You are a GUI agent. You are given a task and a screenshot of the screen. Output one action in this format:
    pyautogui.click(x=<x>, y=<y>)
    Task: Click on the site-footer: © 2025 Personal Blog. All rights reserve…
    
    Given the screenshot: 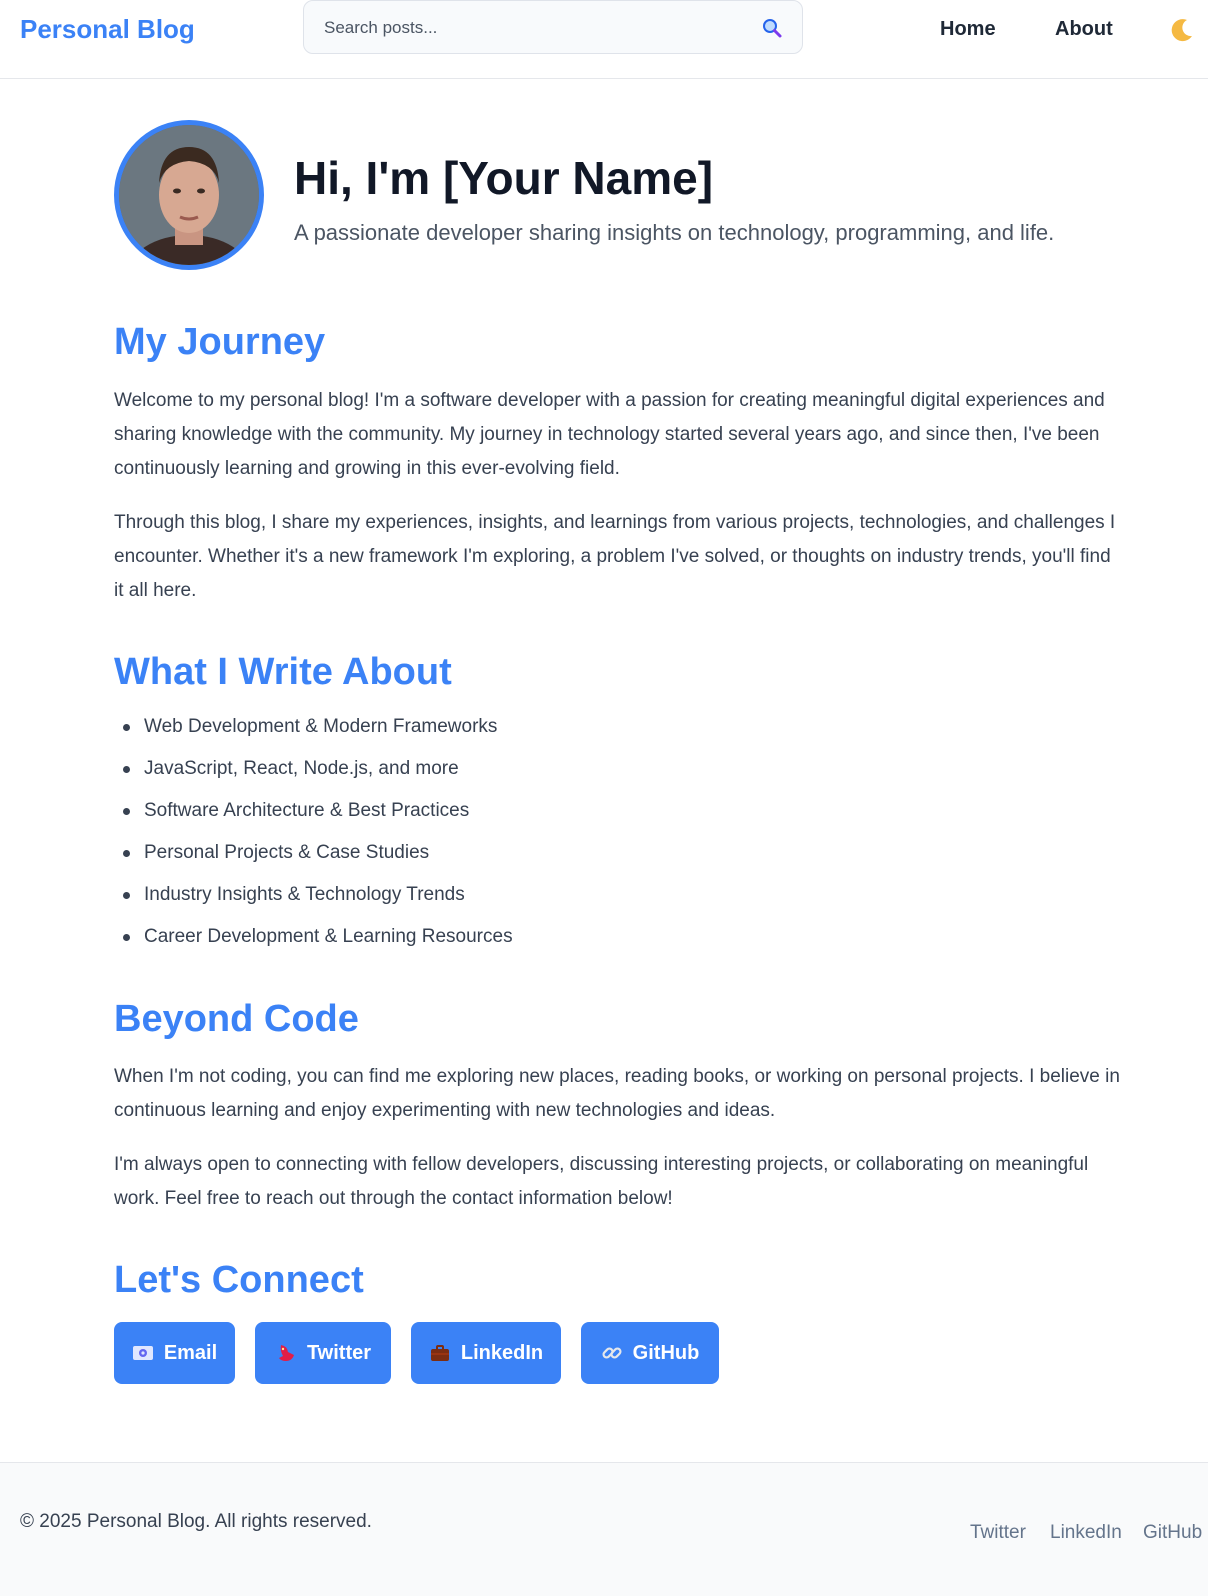 What is the action you would take?
    pyautogui.click(x=604, y=1529)
    